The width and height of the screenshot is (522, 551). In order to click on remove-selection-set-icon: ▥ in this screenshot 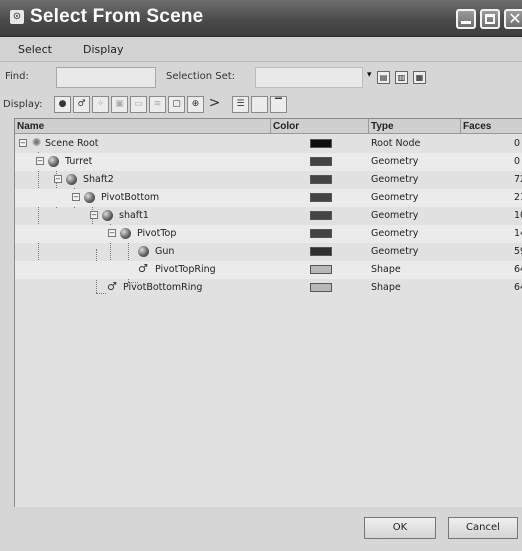, I will do `click(401, 77)`.